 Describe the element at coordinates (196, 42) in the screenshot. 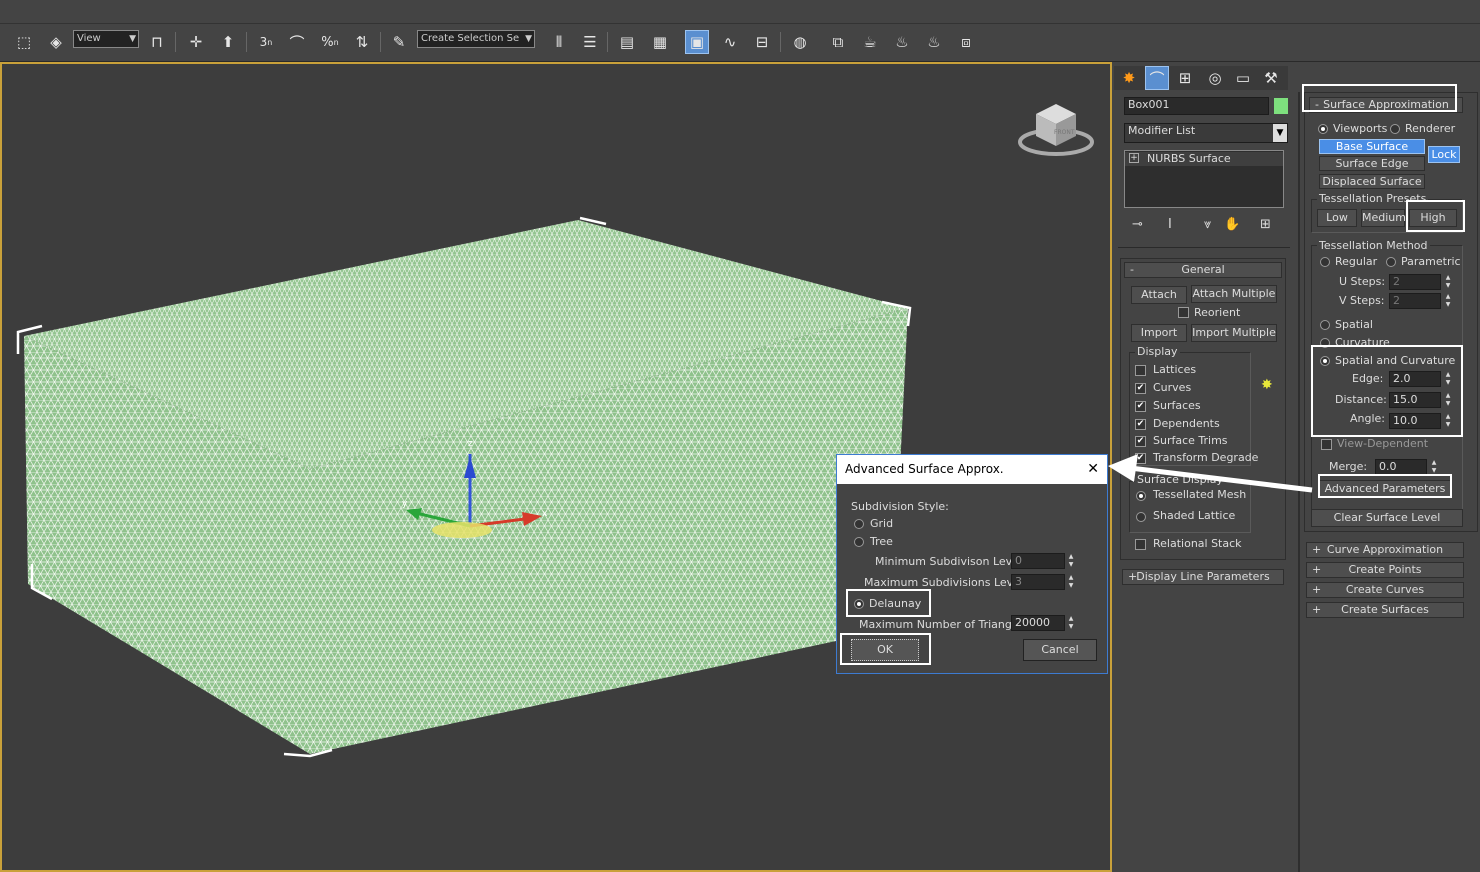

I see `select-manipulate-icon: ✛` at that location.